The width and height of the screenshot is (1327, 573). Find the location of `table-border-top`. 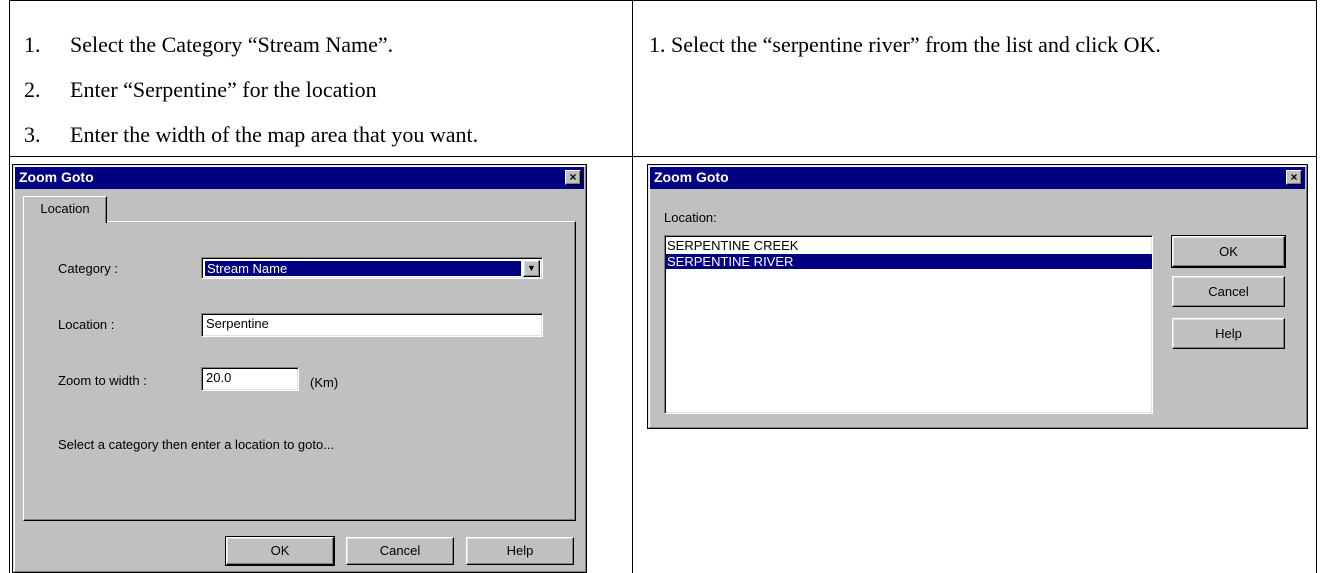

table-border-top is located at coordinates (663, 0).